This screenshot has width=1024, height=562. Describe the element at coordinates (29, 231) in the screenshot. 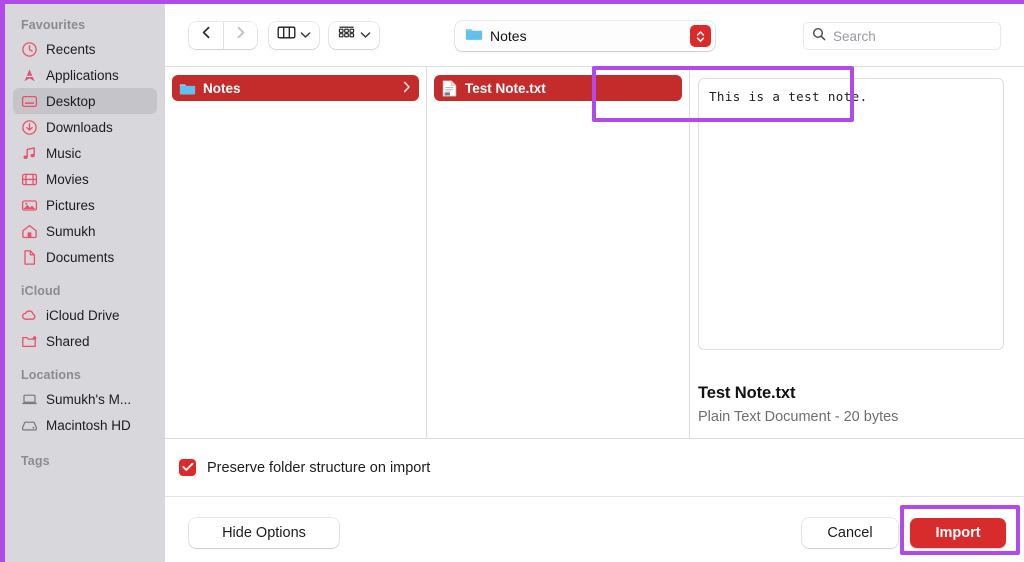

I see `home-icon` at that location.